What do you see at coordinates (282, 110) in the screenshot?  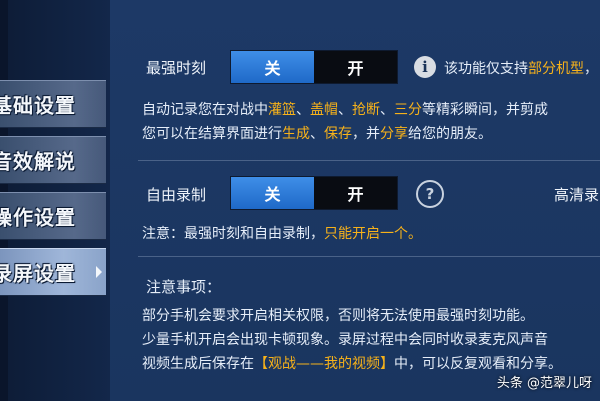 I see `desc1-item-dunk: 灌篮` at bounding box center [282, 110].